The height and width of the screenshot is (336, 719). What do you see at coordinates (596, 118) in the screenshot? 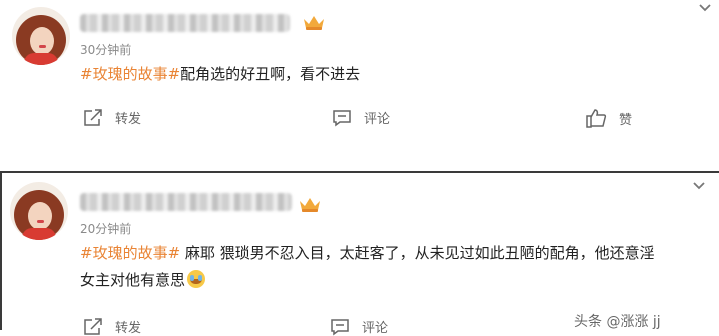
I see `thumbs-up-icon` at bounding box center [596, 118].